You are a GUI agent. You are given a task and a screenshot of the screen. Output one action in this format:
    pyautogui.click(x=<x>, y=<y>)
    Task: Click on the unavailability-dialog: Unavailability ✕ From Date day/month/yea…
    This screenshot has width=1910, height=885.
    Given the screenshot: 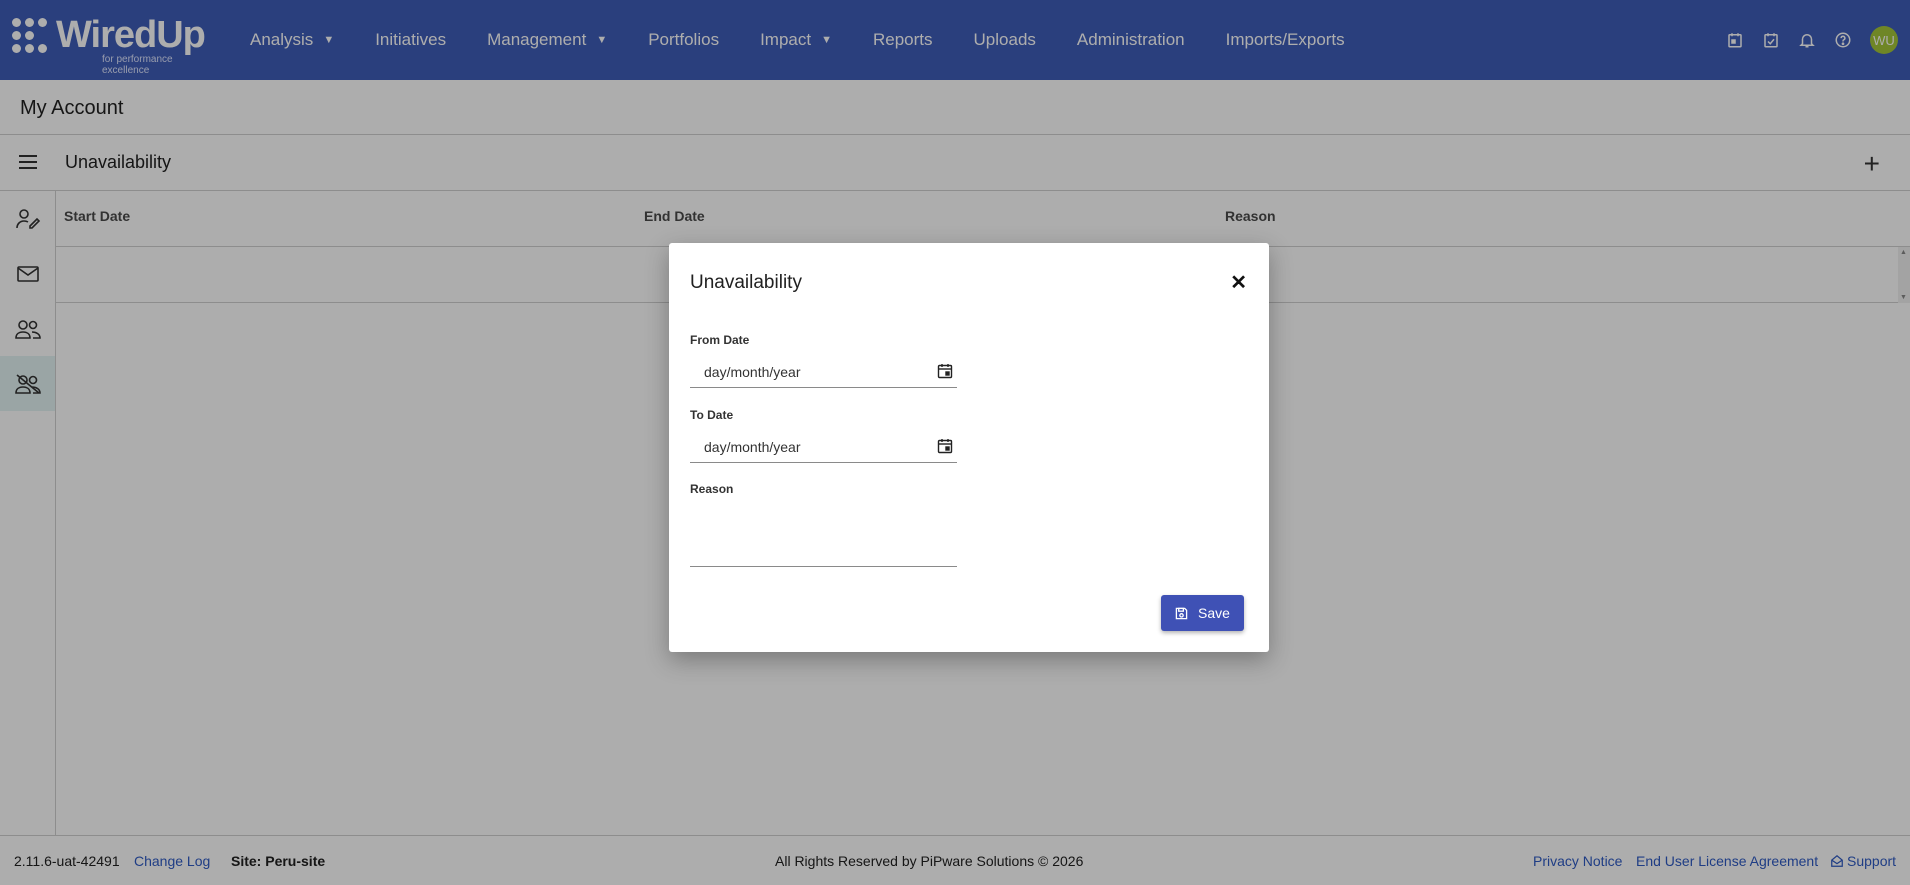 What is the action you would take?
    pyautogui.click(x=969, y=447)
    